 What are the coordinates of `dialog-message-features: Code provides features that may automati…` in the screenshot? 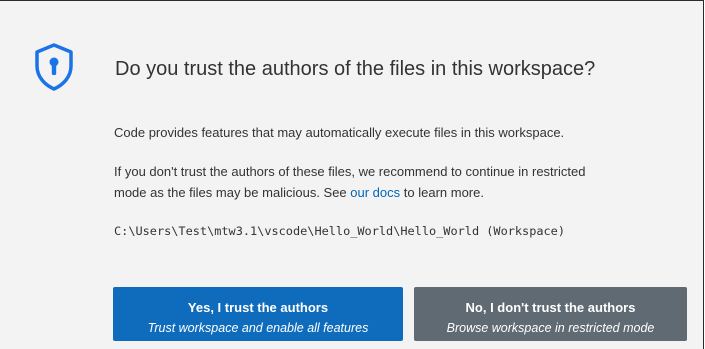 It's located at (339, 132).